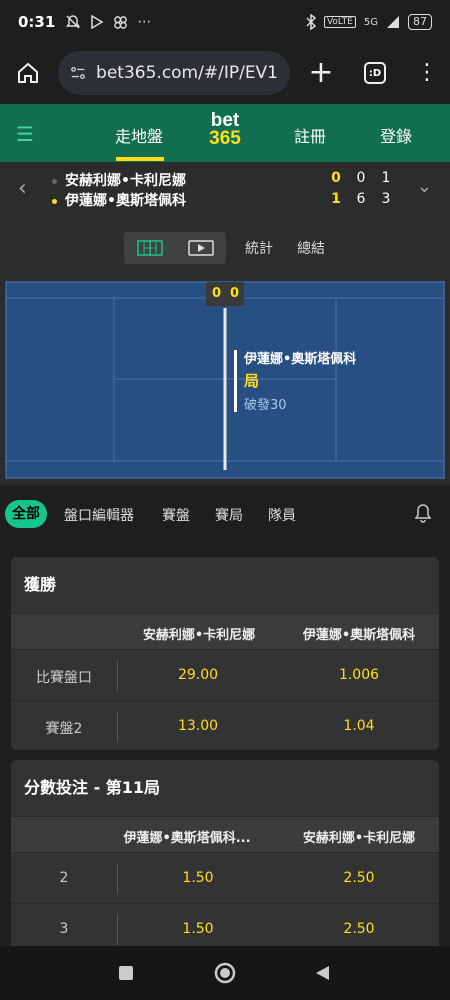 Image resolution: width=450 pixels, height=1000 pixels. Describe the element at coordinates (336, 178) in the screenshot. I see `p1-game-score: 0` at that location.